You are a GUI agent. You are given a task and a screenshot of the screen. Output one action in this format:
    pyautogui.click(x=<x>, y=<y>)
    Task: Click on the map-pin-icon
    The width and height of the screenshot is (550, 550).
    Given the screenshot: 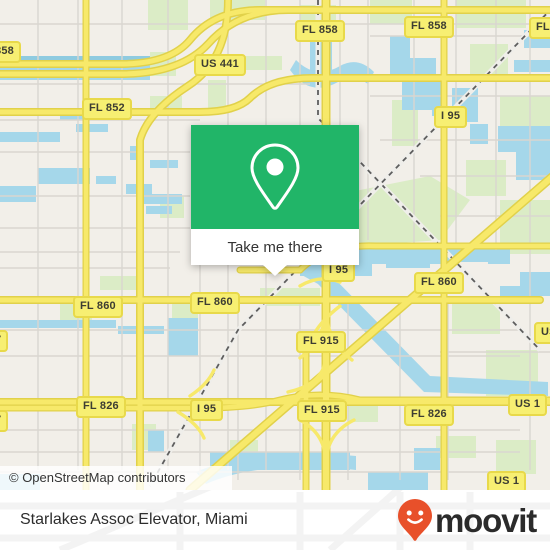 What is the action you would take?
    pyautogui.click(x=275, y=176)
    